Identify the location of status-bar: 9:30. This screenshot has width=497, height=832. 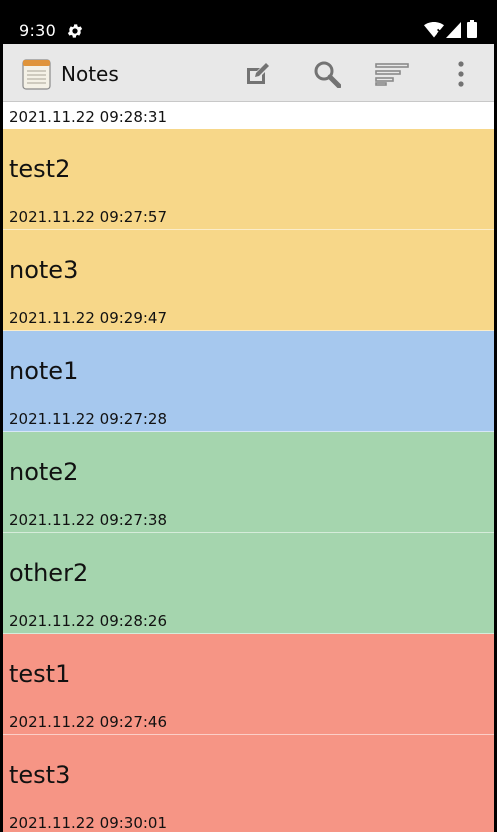
(248, 22).